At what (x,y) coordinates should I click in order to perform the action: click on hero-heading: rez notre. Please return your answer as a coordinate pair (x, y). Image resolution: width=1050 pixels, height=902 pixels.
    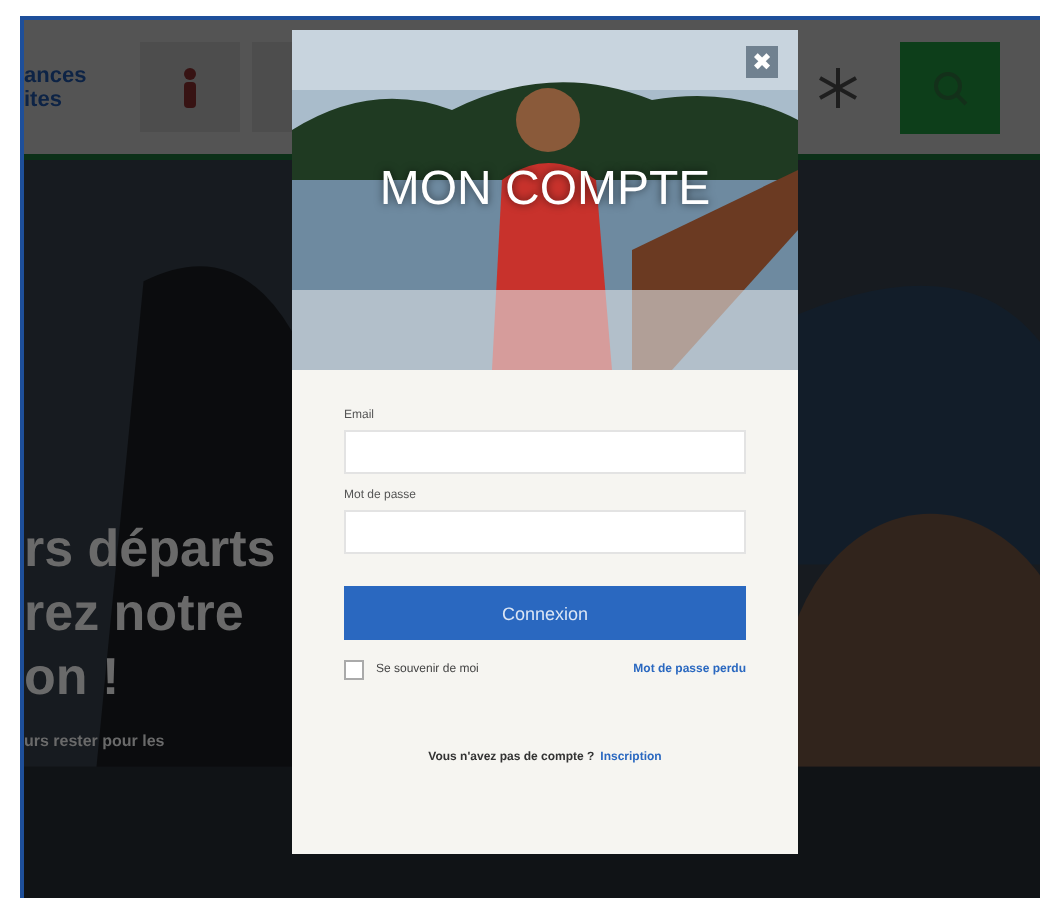
    Looking at the image, I should click on (134, 612).